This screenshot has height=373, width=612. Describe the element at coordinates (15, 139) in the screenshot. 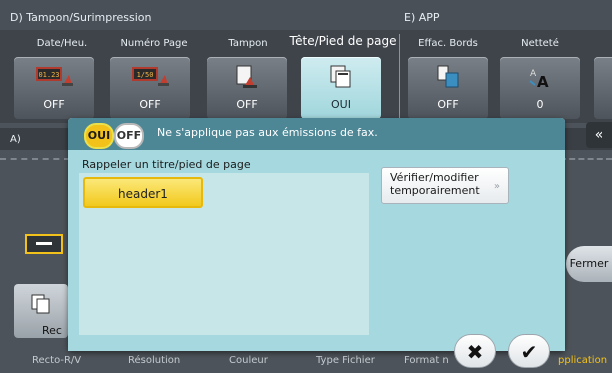

I see `section-a-label: A)` at that location.